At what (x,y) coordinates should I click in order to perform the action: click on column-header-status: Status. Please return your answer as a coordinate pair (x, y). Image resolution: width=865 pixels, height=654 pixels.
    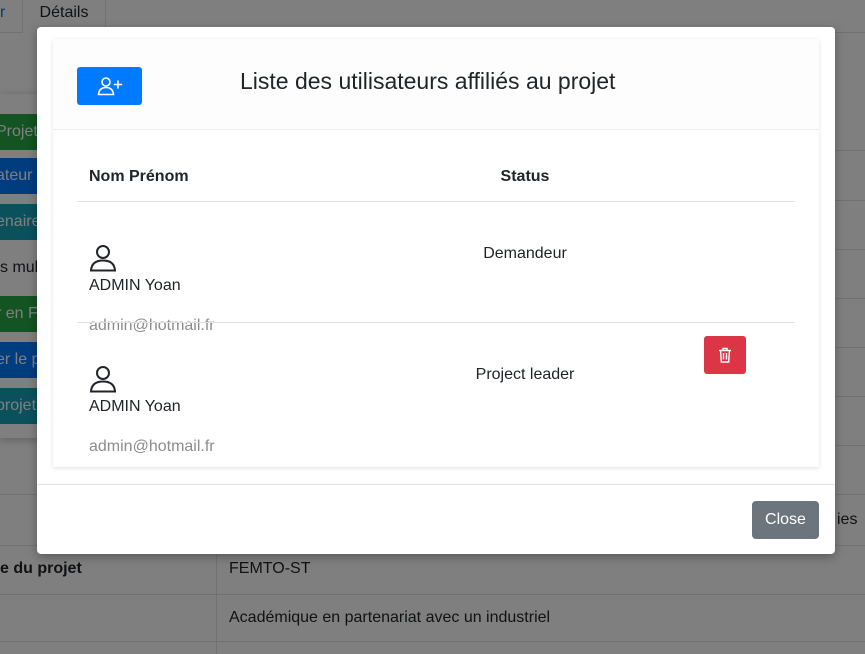
    Looking at the image, I should click on (525, 176).